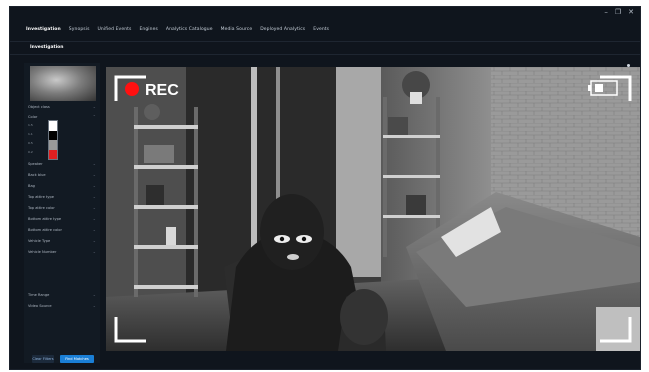  I want to click on filter-bottom-attire-color: Bottom attire color ⌄, so click(62, 230).